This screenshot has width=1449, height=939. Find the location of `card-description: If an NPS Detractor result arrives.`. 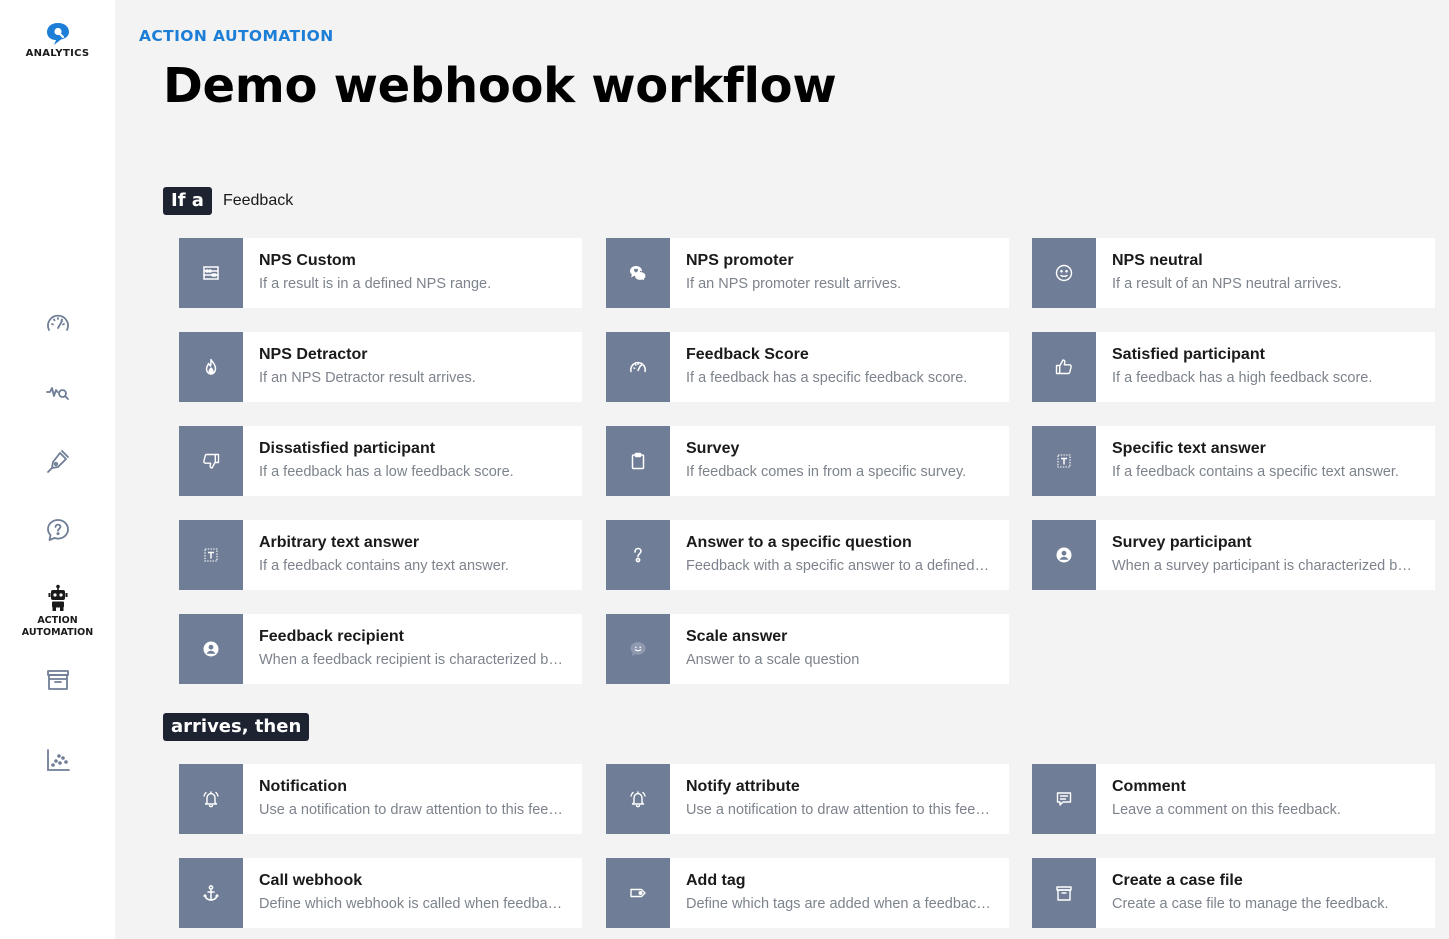

card-description: If an NPS Detractor result arrives. is located at coordinates (367, 378).